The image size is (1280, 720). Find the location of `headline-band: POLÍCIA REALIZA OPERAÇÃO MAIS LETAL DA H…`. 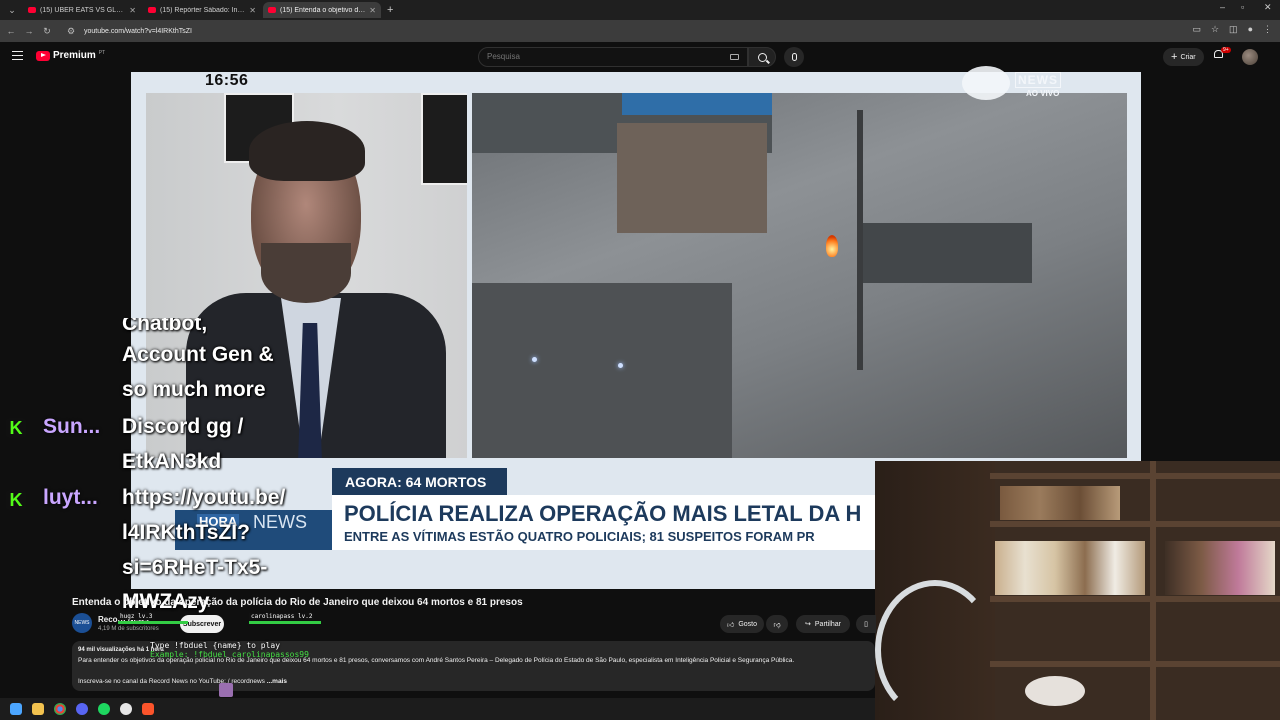

headline-band: POLÍCIA REALIZA OPERAÇÃO MAIS LETAL DA H… is located at coordinates (603, 522).